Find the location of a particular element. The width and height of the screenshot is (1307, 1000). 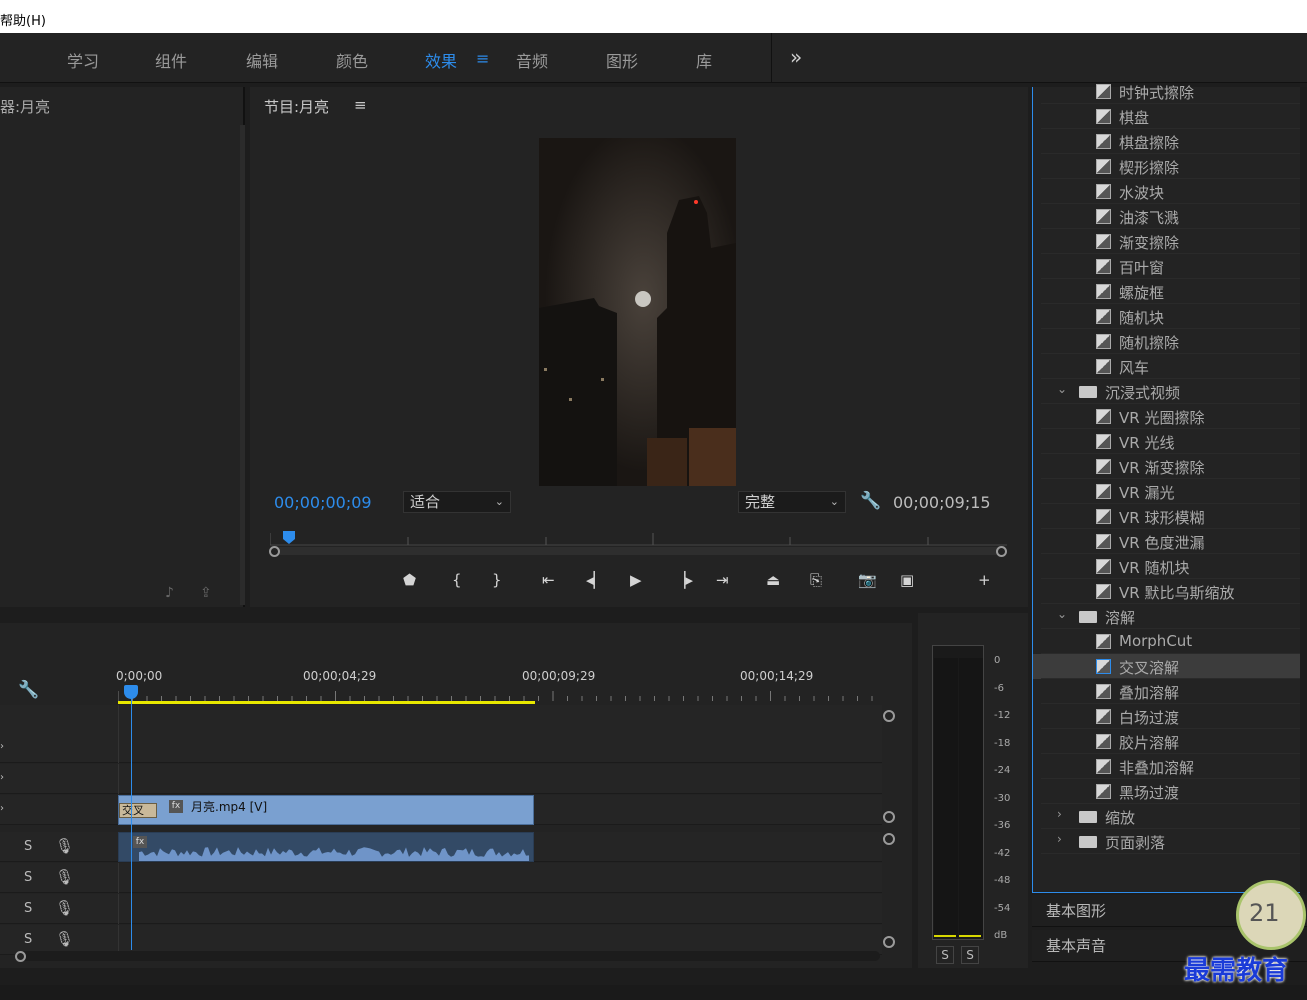

solo-left-button: S is located at coordinates (945, 955).